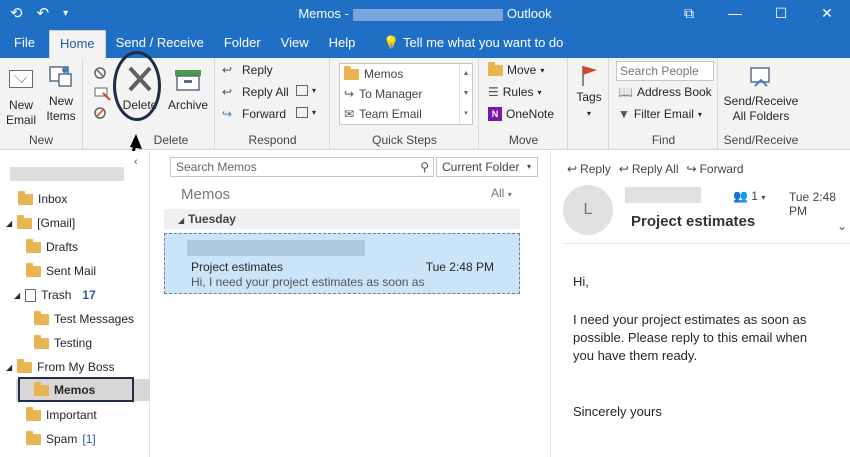 This screenshot has height=457, width=850. Describe the element at coordinates (84, 319) in the screenshot. I see `folder-test-messages: Test Messages` at that location.